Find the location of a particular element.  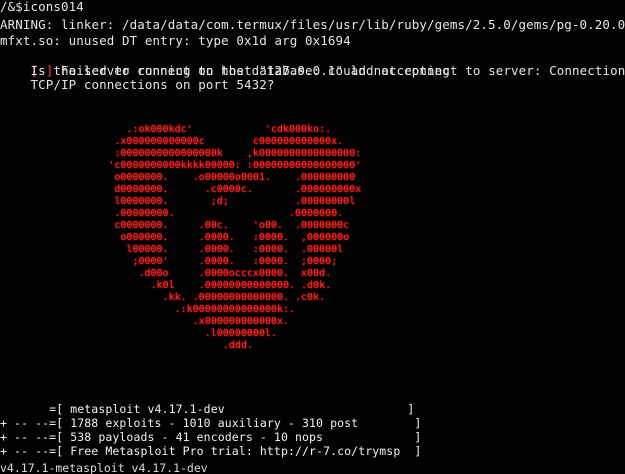

heart-row: d0000000. .c0000c. .000000000x is located at coordinates (181, 189).